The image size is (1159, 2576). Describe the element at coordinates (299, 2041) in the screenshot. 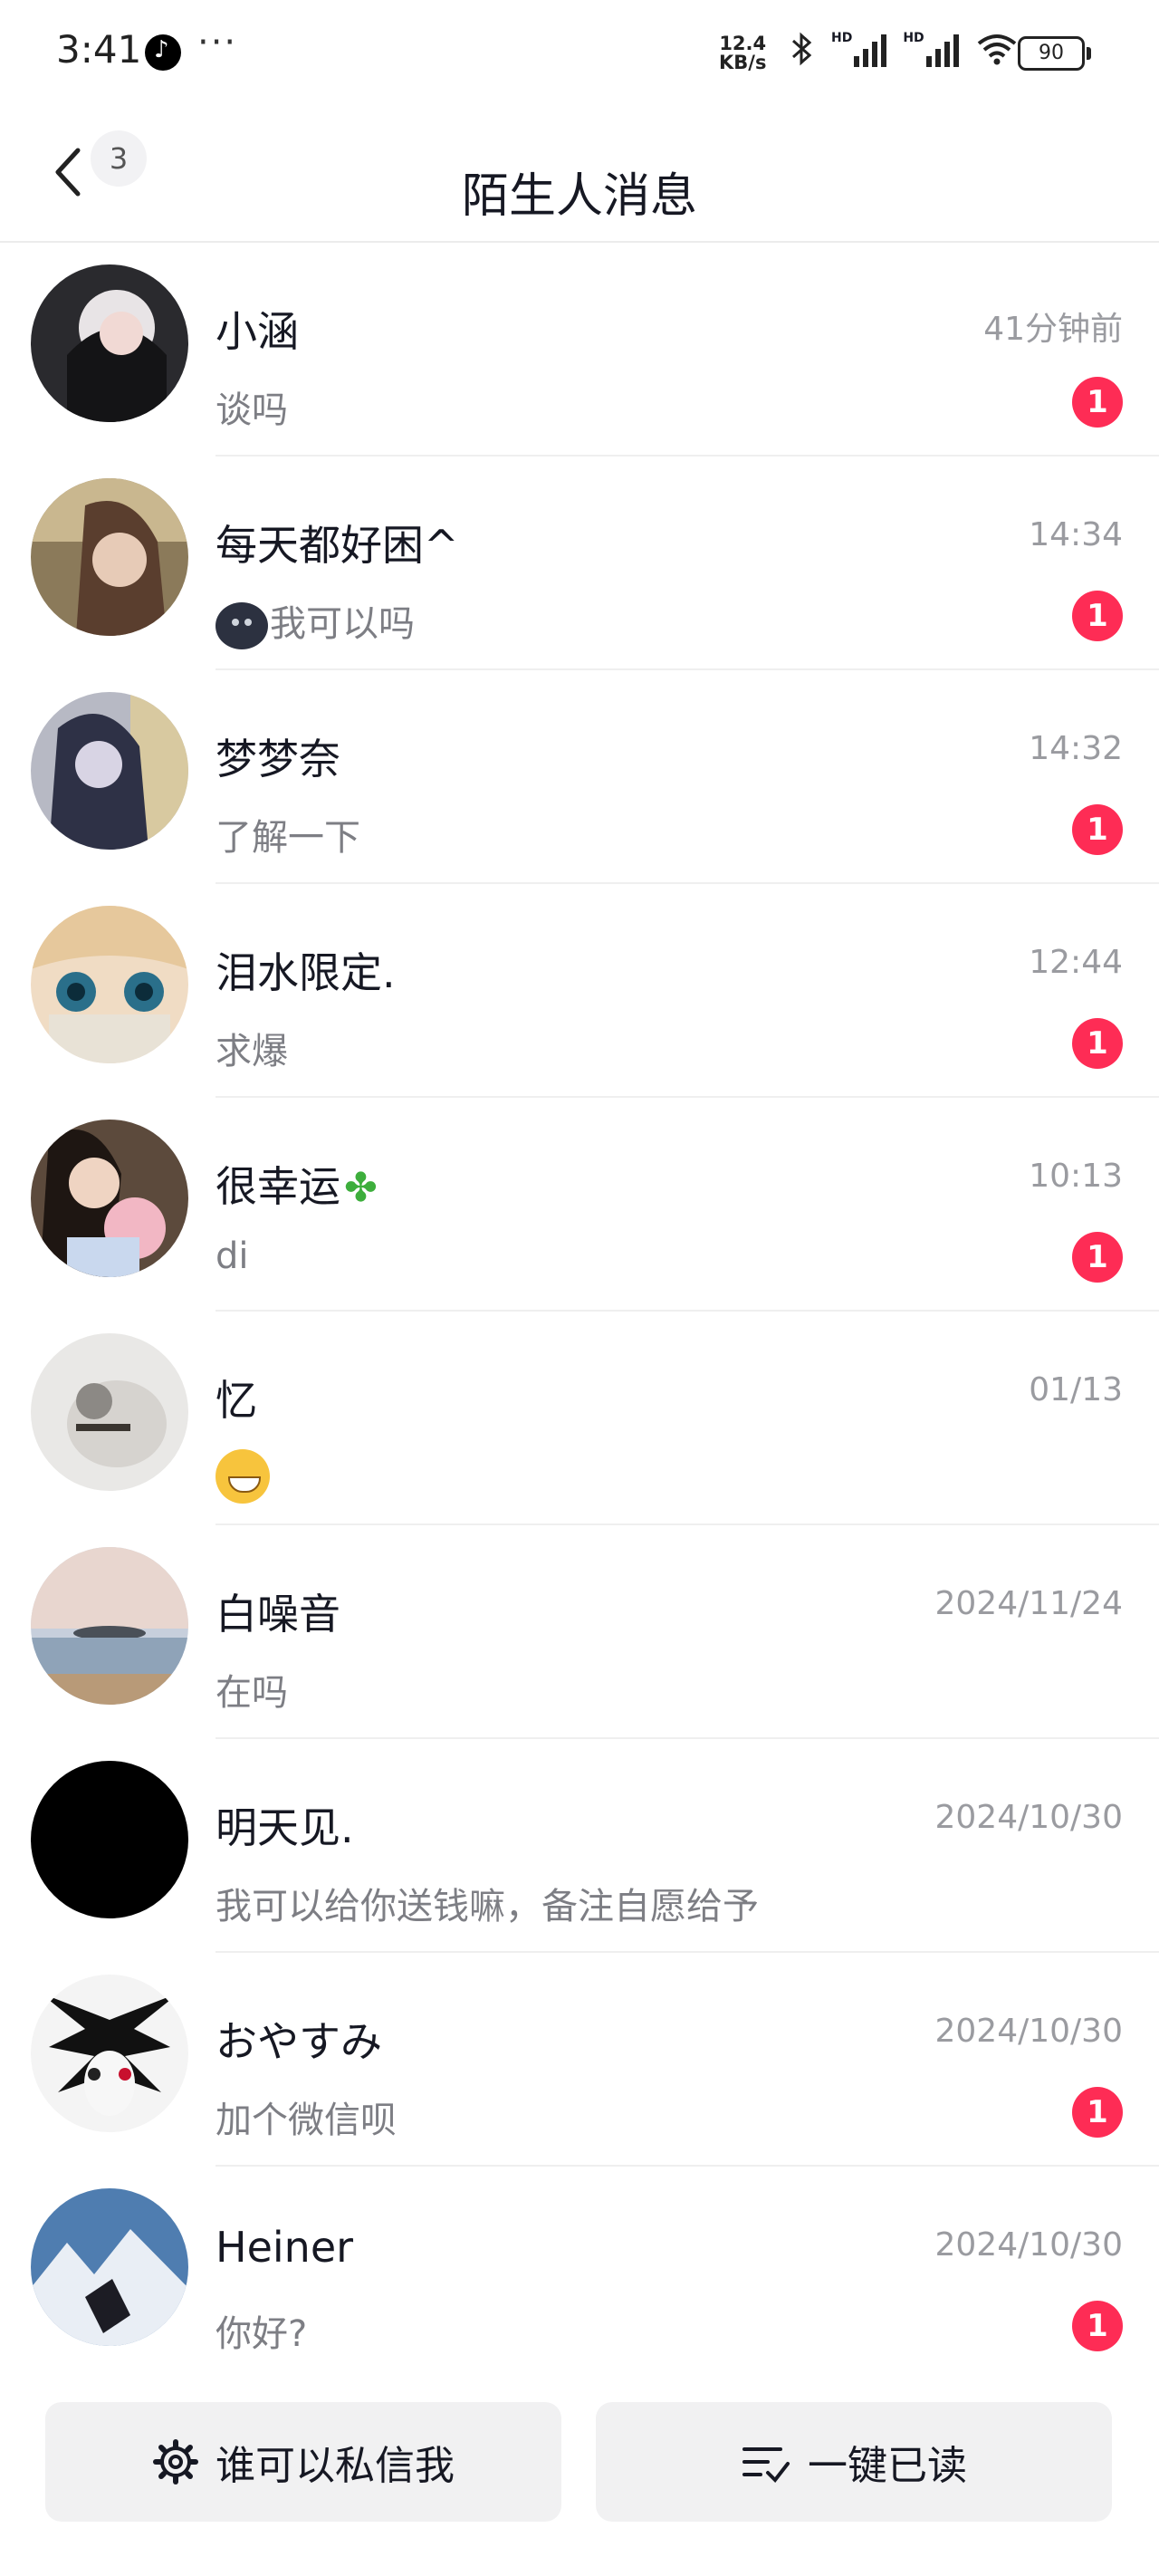

I see `contact-name: おやすみ` at that location.